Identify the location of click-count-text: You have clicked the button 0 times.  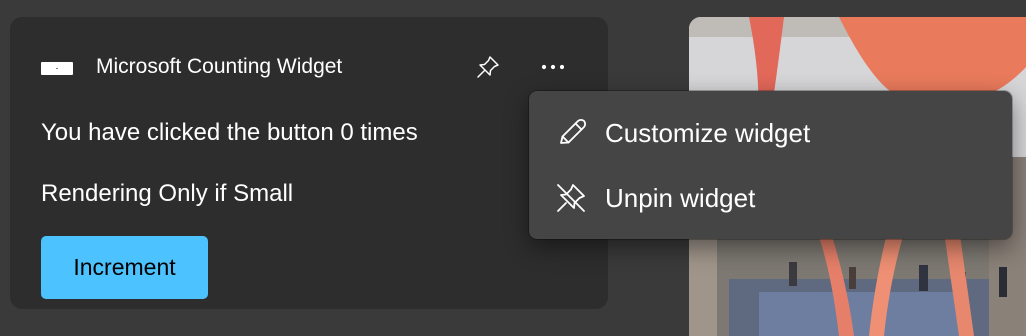
(229, 132).